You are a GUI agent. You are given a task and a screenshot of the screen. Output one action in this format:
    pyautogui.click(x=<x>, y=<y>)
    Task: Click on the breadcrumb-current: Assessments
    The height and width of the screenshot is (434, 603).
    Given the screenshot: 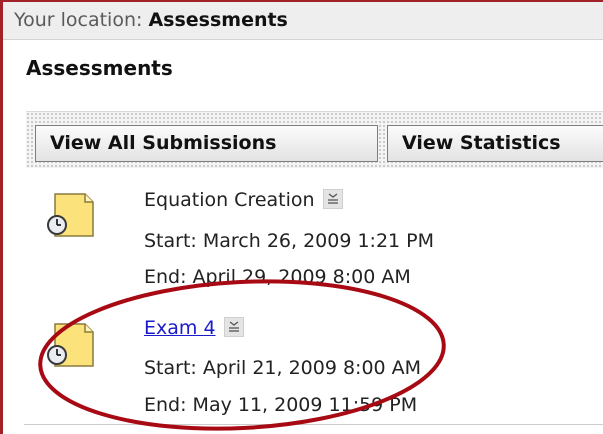 What is the action you would take?
    pyautogui.click(x=218, y=20)
    